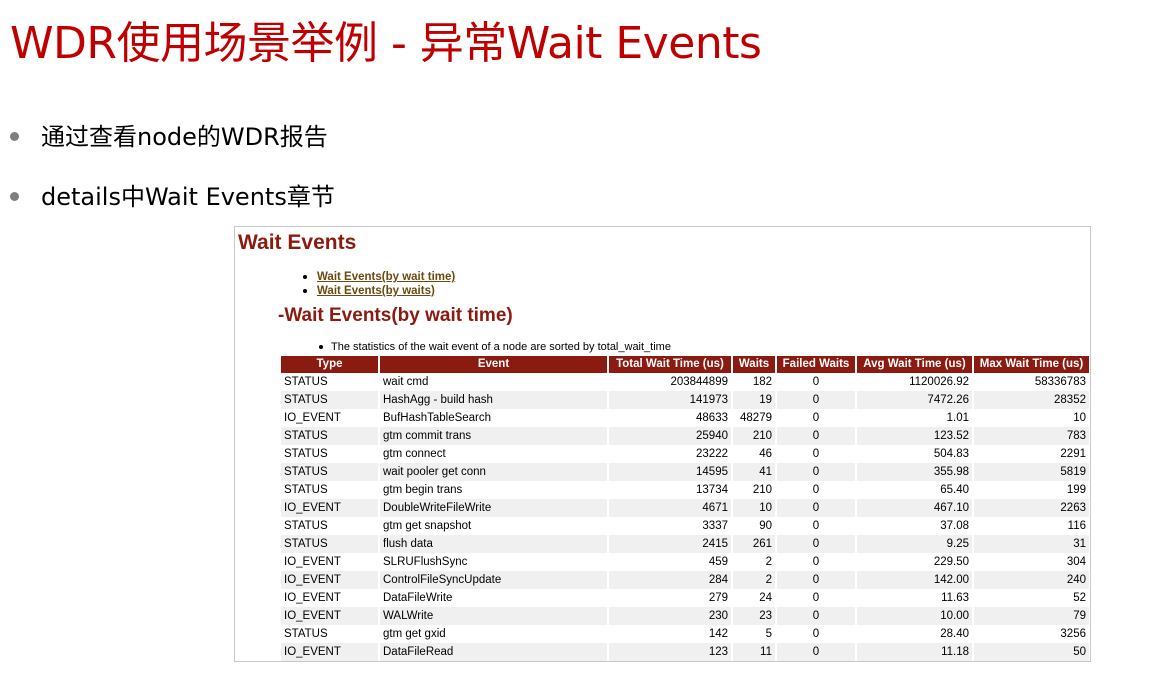 This screenshot has width=1154, height=680. What do you see at coordinates (184, 137) in the screenshot?
I see `bullet-text: 通过查看node的WDR报告` at bounding box center [184, 137].